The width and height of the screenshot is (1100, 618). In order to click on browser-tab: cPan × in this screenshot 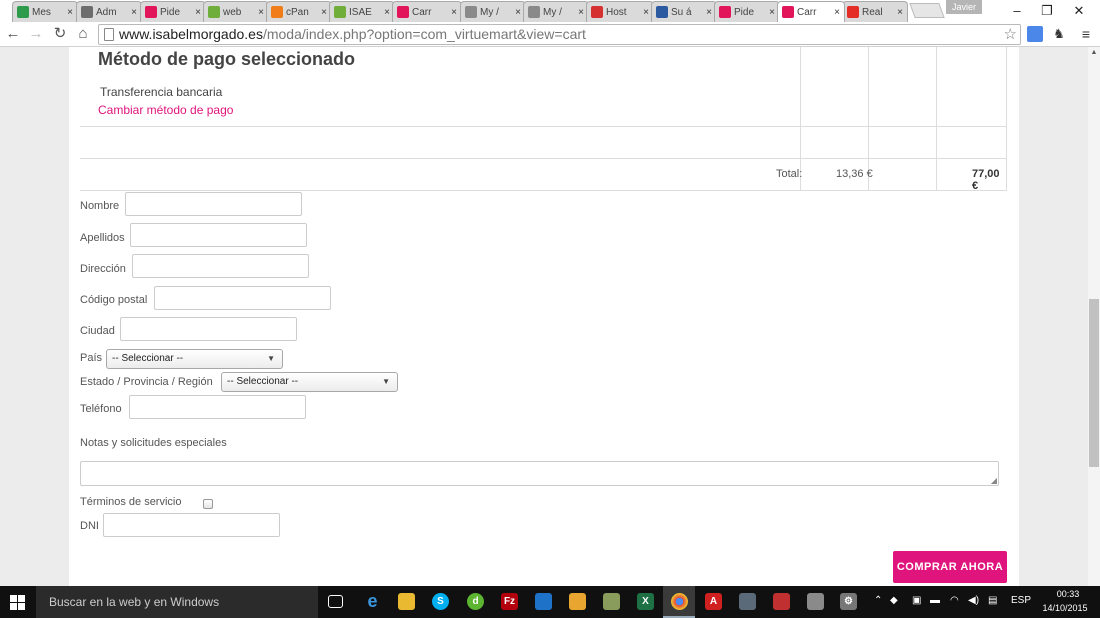, I will do `click(299, 11)`.